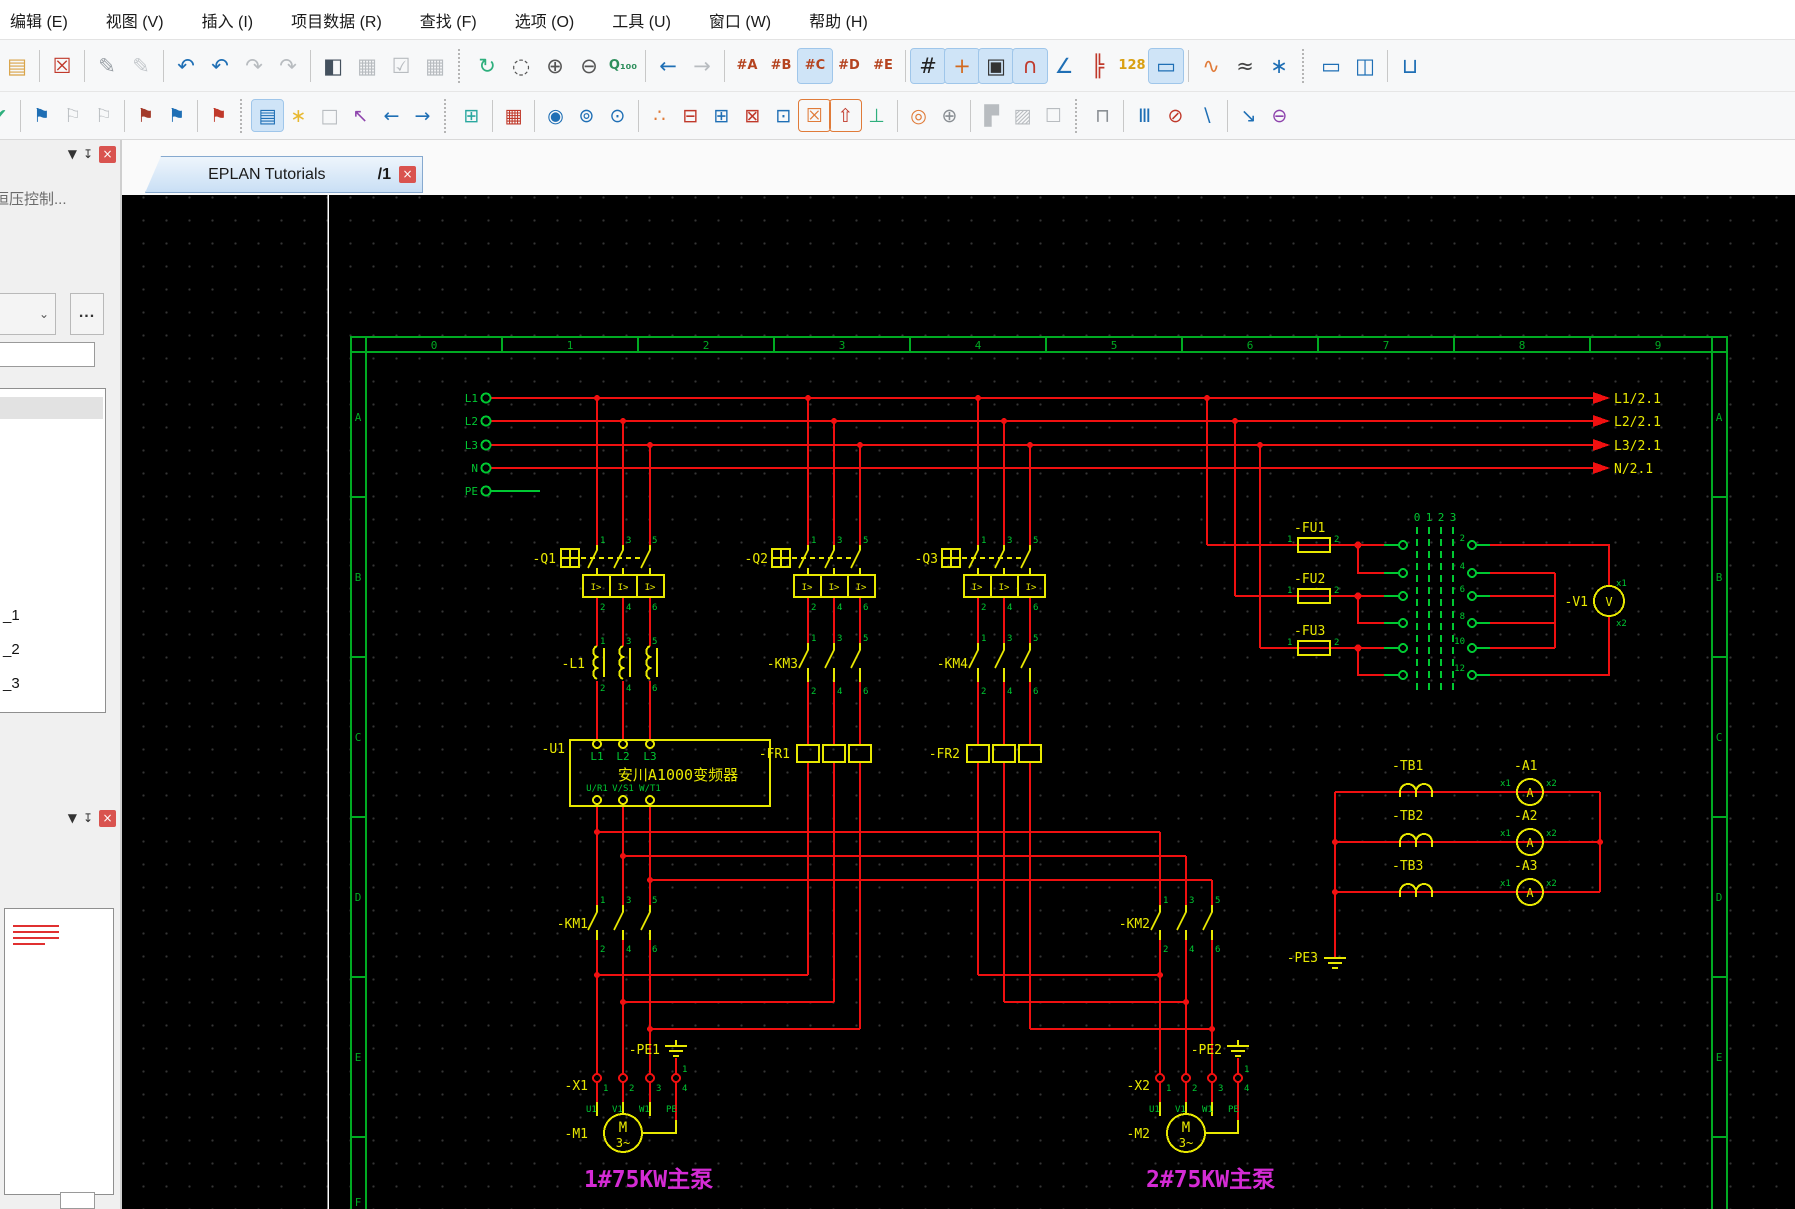  What do you see at coordinates (1030, 65) in the screenshot?
I see `magnet-icon: ∩` at bounding box center [1030, 65].